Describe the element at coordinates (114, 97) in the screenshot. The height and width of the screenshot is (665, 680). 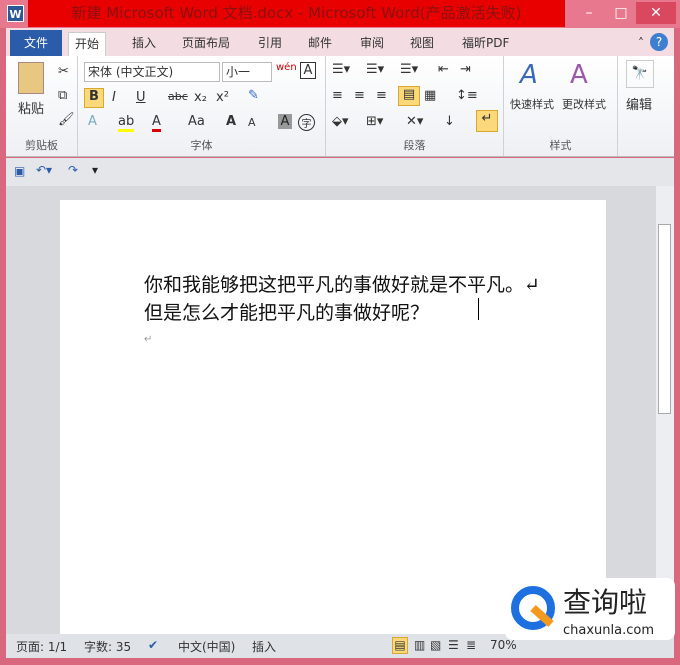
I see `italic-button: I` at that location.